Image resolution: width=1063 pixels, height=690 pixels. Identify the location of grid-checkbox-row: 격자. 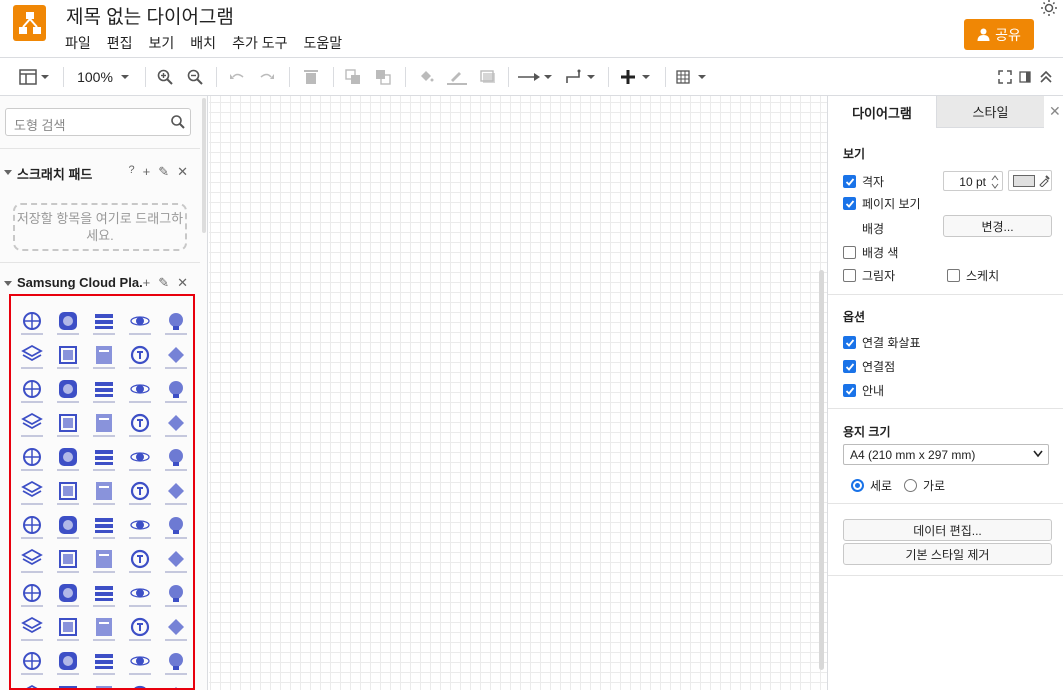
(863, 181).